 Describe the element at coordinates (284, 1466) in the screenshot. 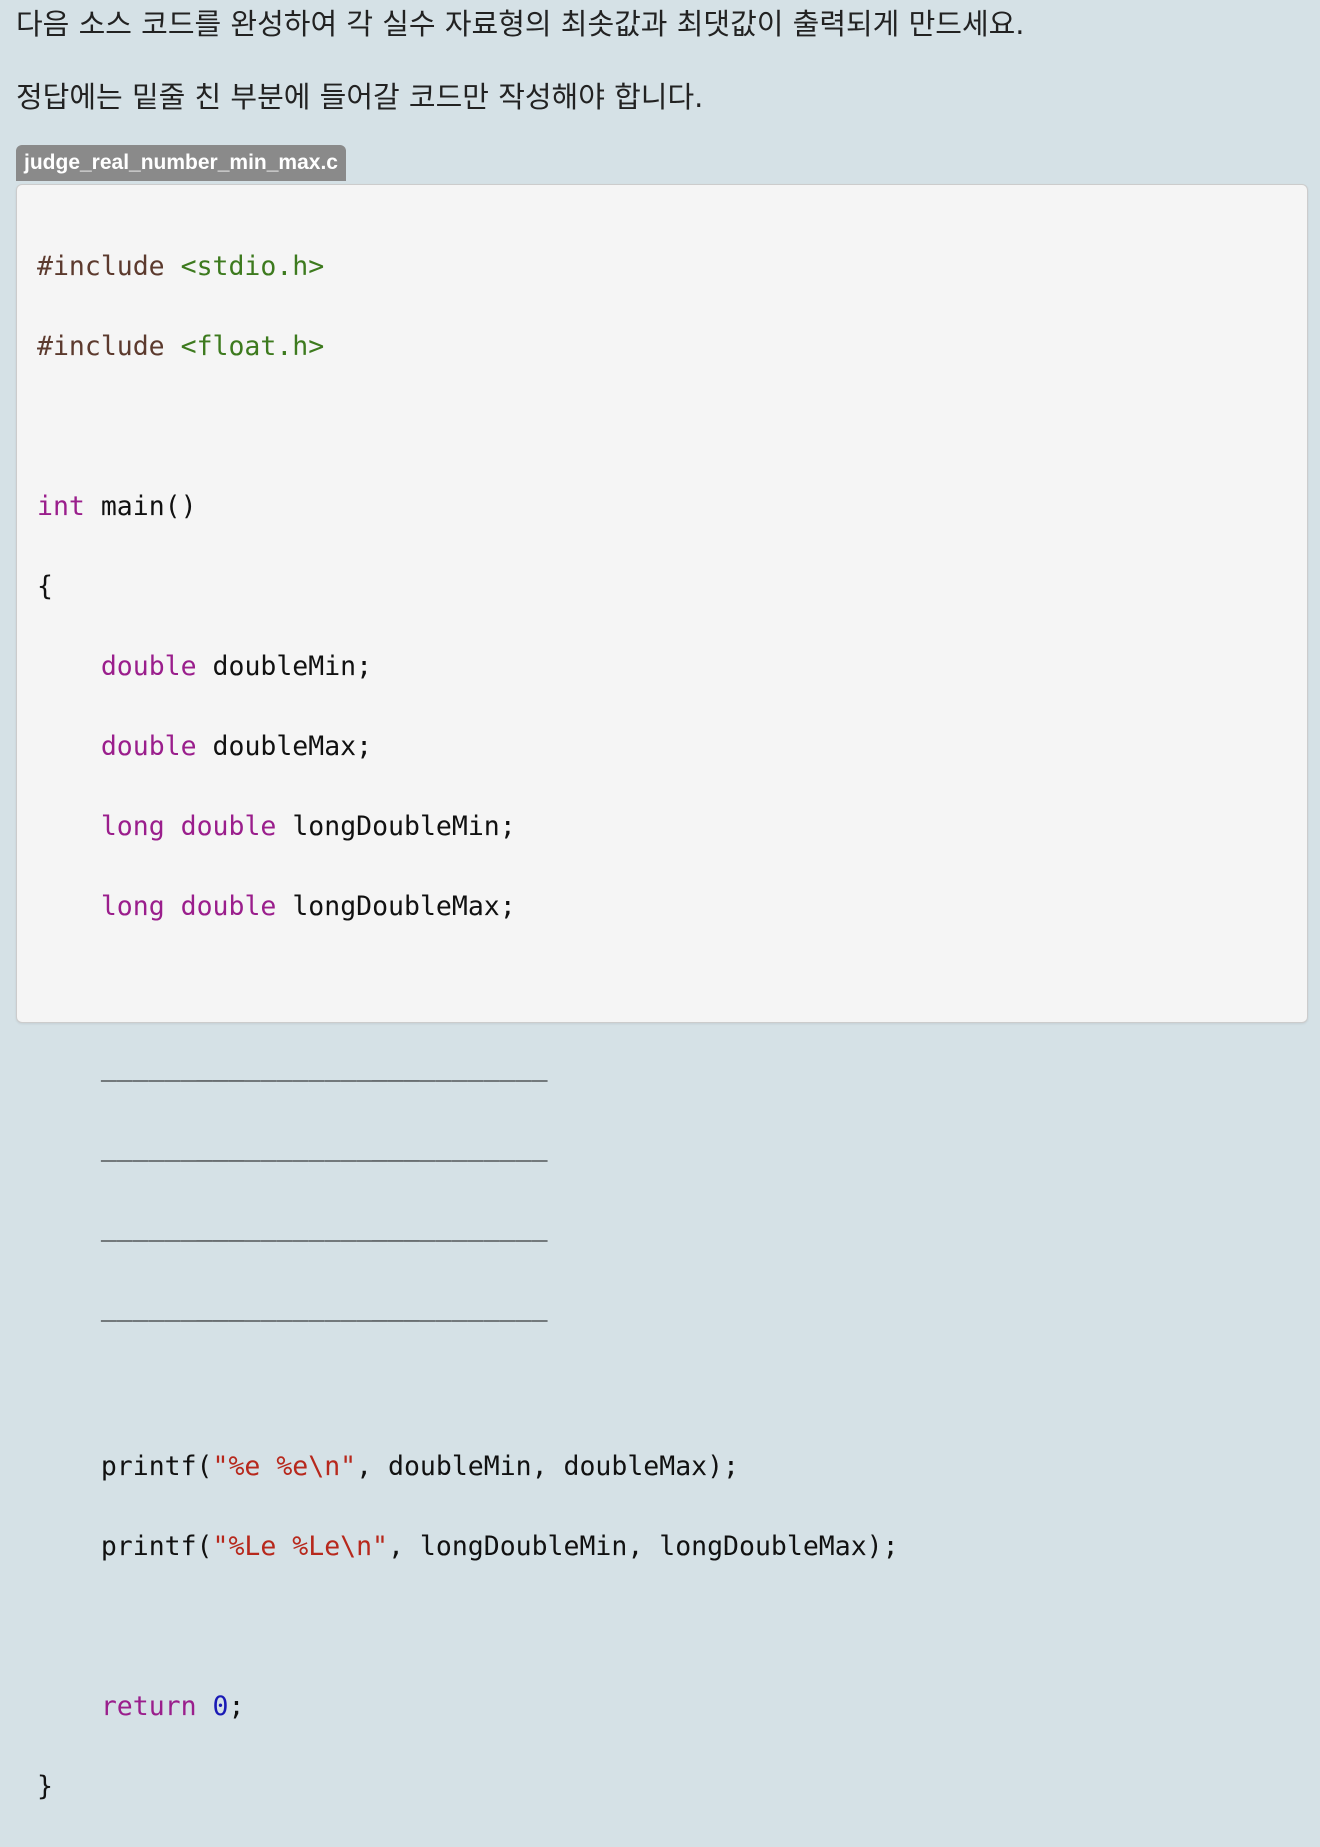

I see `format-string: "%e %e\n"` at that location.